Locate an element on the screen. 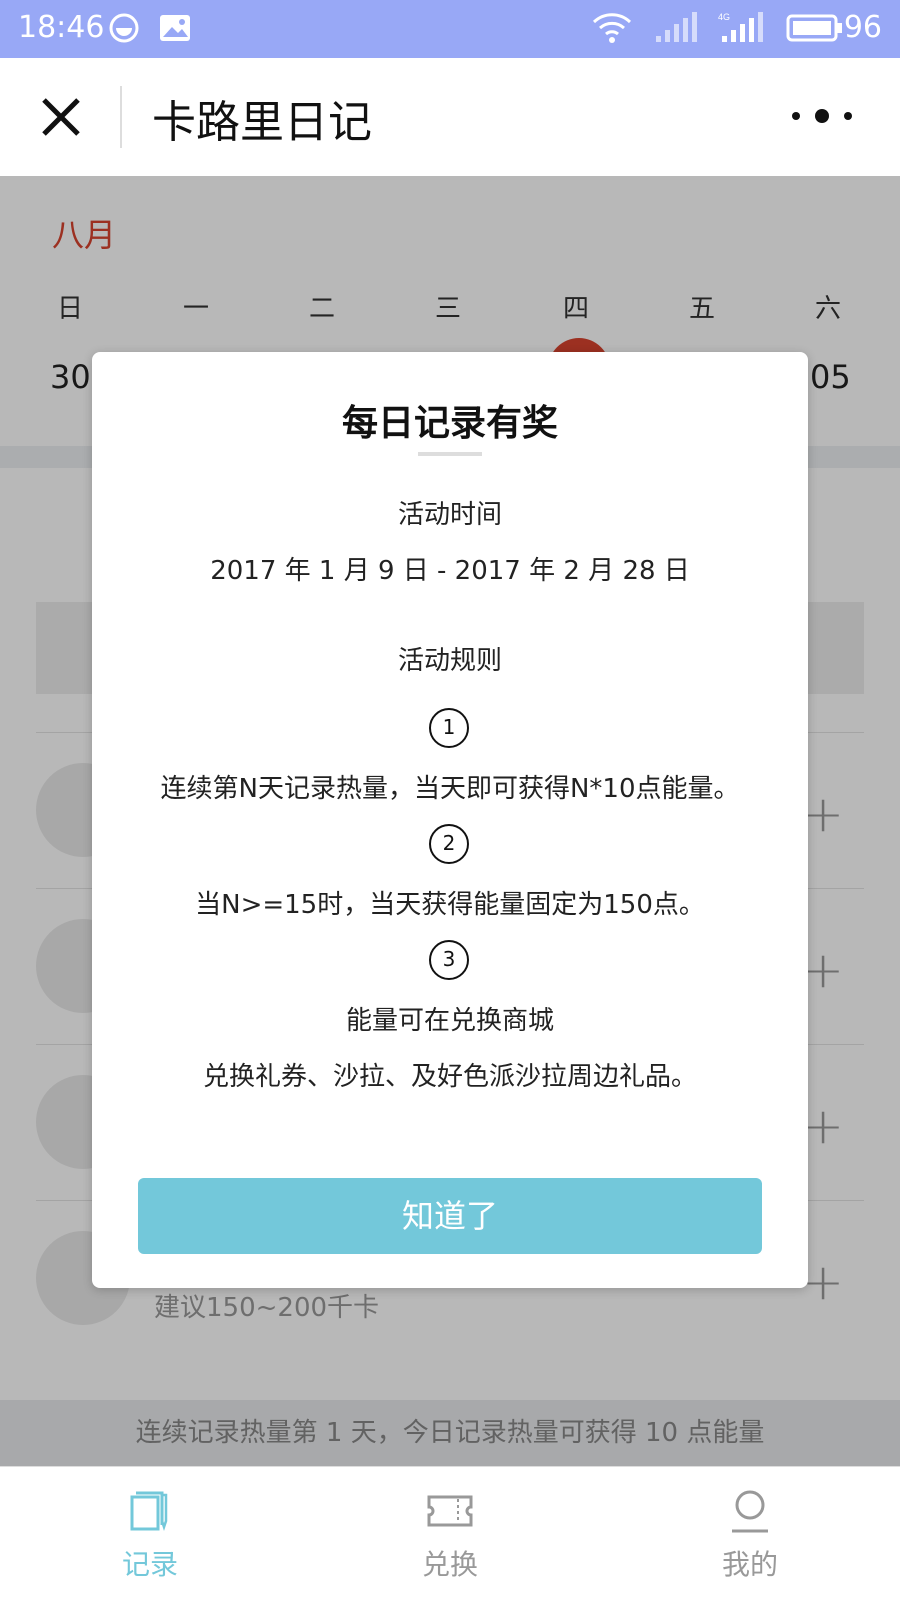 Image resolution: width=900 pixels, height=1601 pixels. battery-icon is located at coordinates (815, 32).